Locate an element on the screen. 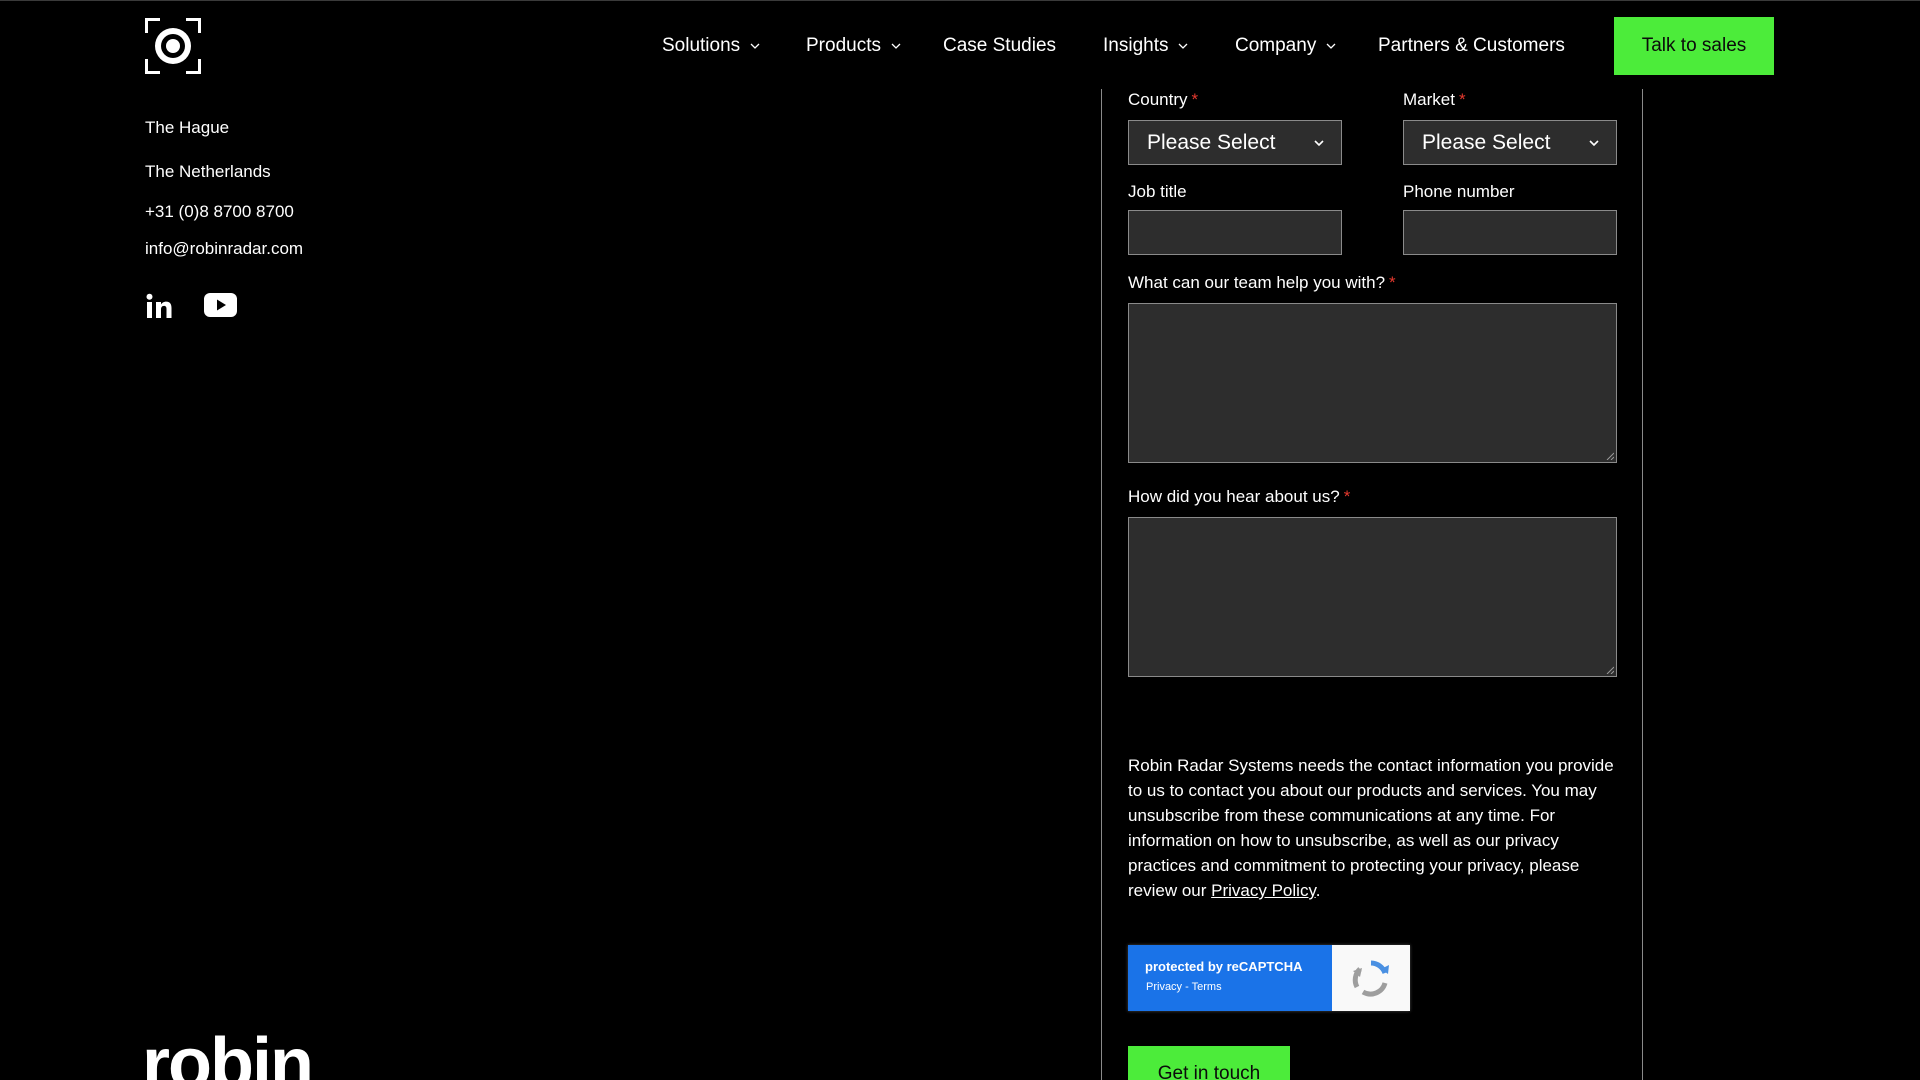 The image size is (1920, 1080). recaptcha-badge: protected by reCAPTCHA Privacy - Terms is located at coordinates (1269, 978).